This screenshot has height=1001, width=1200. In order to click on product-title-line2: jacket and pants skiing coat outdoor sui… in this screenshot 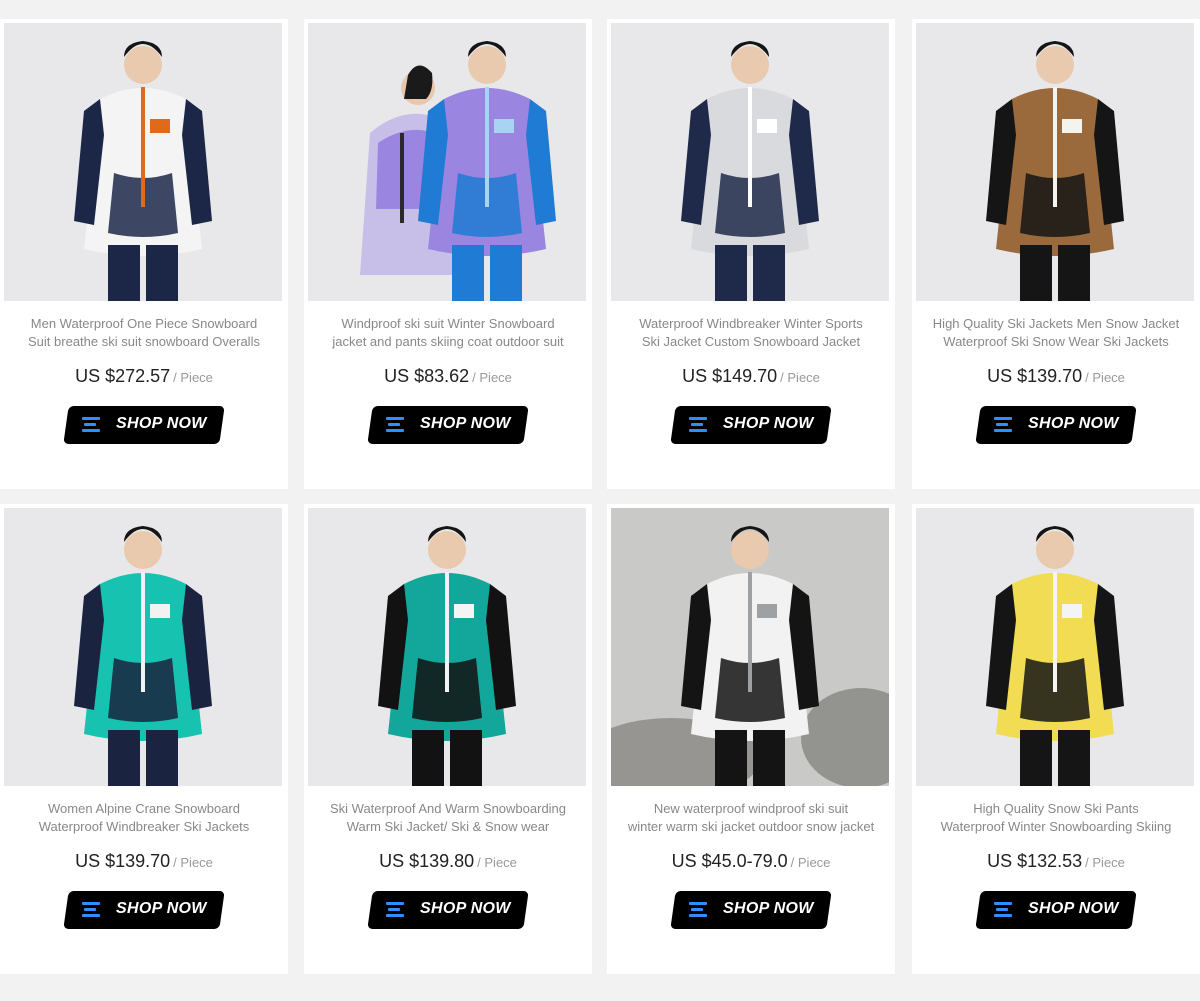, I will do `click(448, 341)`.